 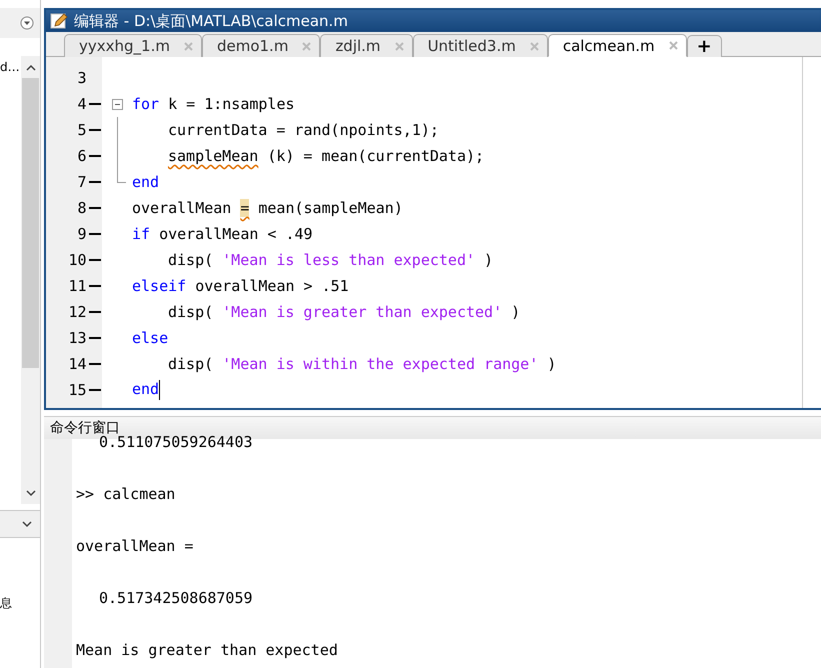 I want to click on scrollbar, so click(x=30, y=280).